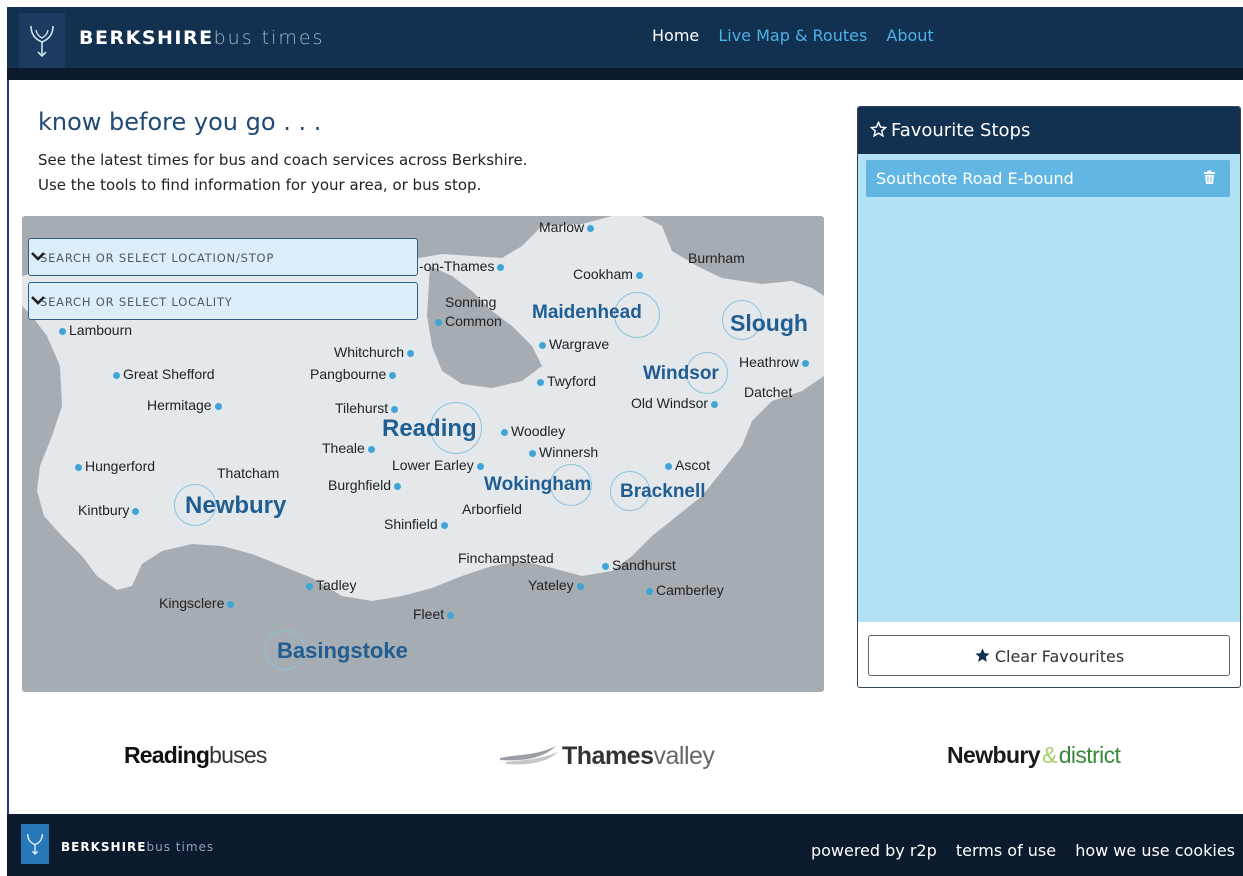 The image size is (1243, 876). What do you see at coordinates (269, 38) in the screenshot?
I see `brand-light: bus times` at bounding box center [269, 38].